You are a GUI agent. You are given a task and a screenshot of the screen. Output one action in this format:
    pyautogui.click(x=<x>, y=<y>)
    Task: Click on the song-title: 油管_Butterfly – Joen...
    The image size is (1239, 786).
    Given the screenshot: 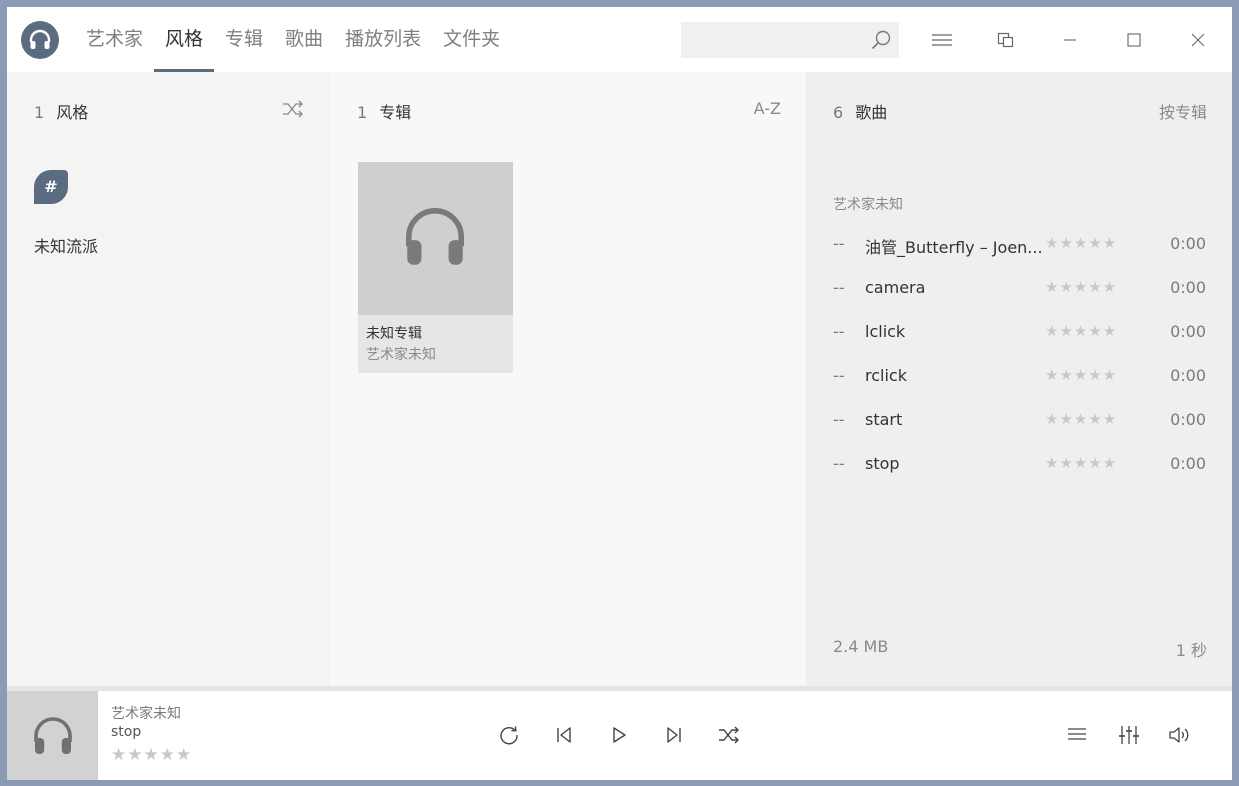 What is the action you would take?
    pyautogui.click(x=954, y=247)
    